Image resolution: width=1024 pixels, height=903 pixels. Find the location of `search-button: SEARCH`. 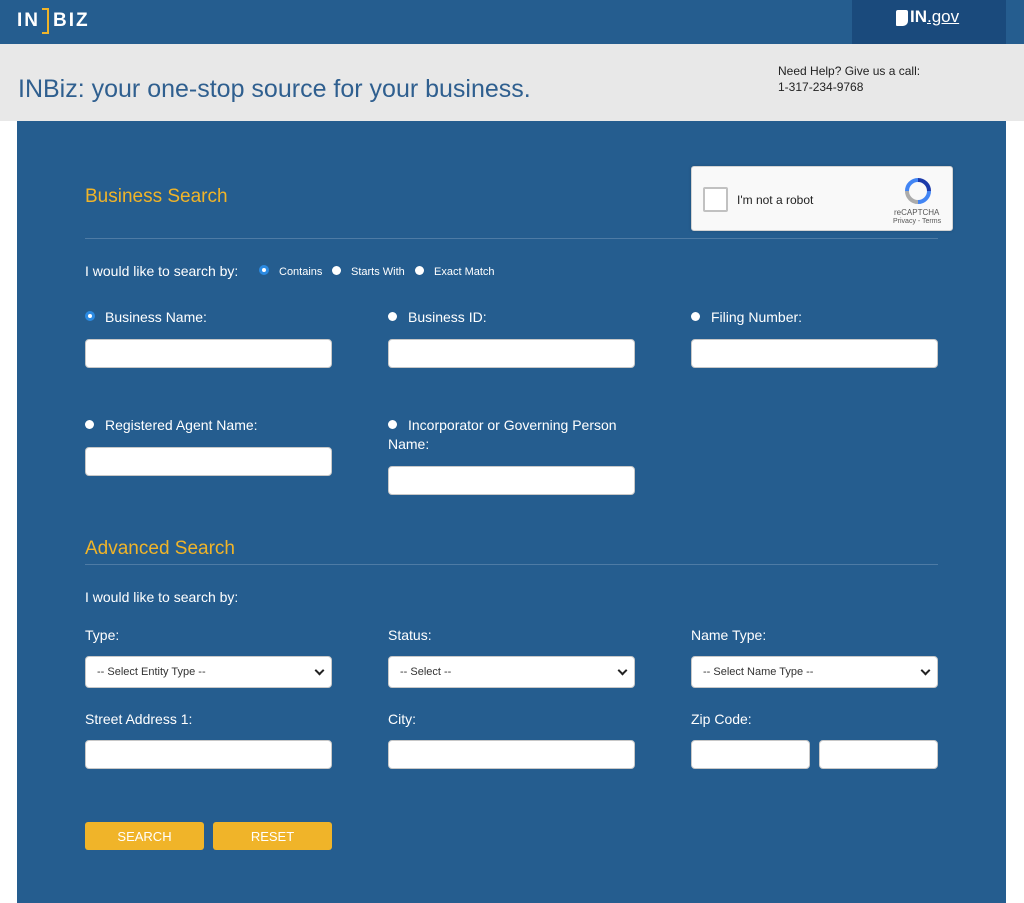

search-button: SEARCH is located at coordinates (144, 836).